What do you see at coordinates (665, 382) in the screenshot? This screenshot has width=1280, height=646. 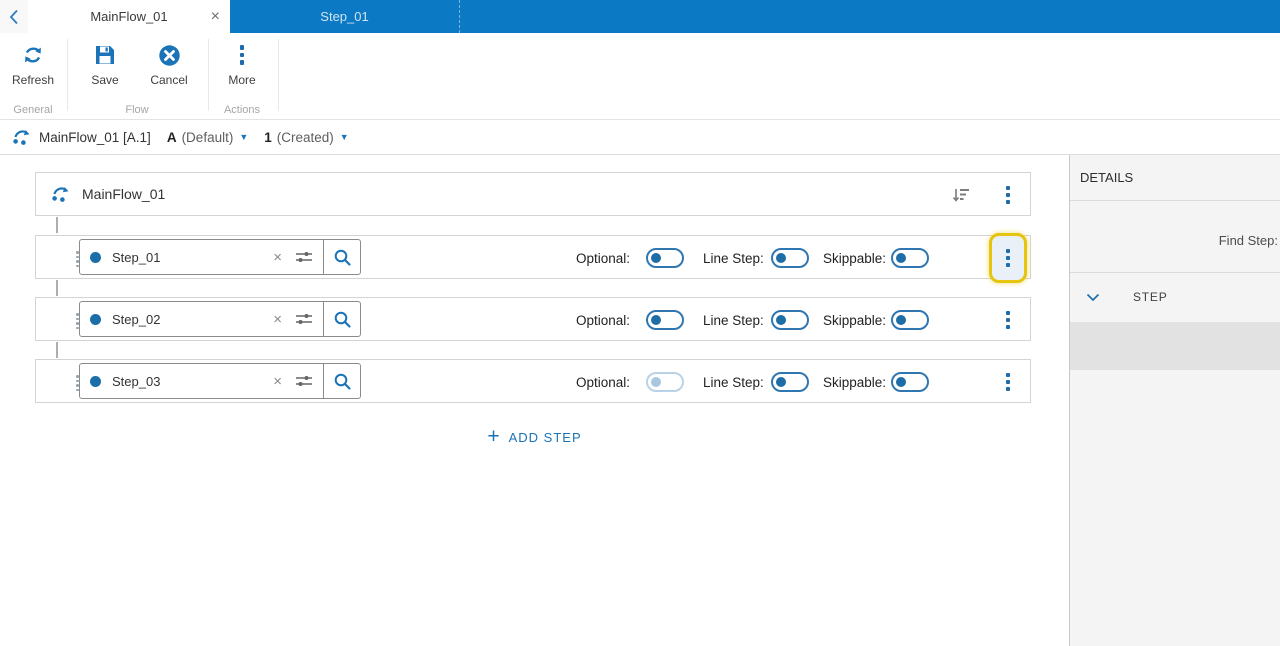 I see `optional-toggle-disabled` at bounding box center [665, 382].